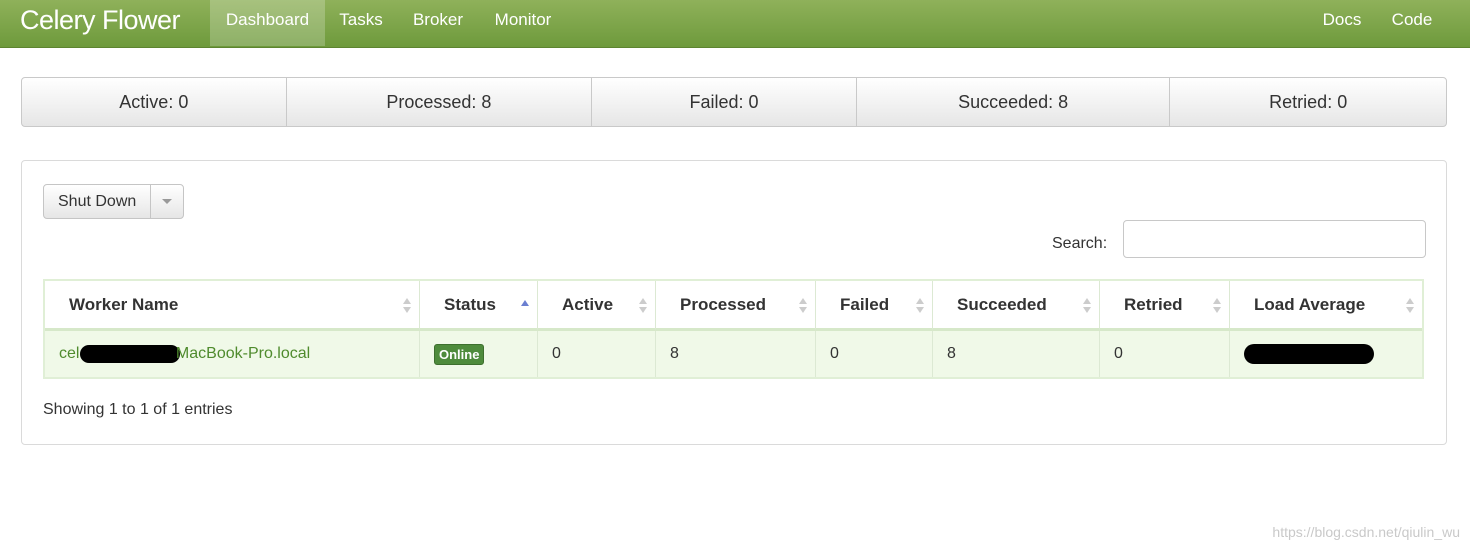 This screenshot has width=1470, height=548. What do you see at coordinates (1310, 304) in the screenshot?
I see `column-label: Load Average` at bounding box center [1310, 304].